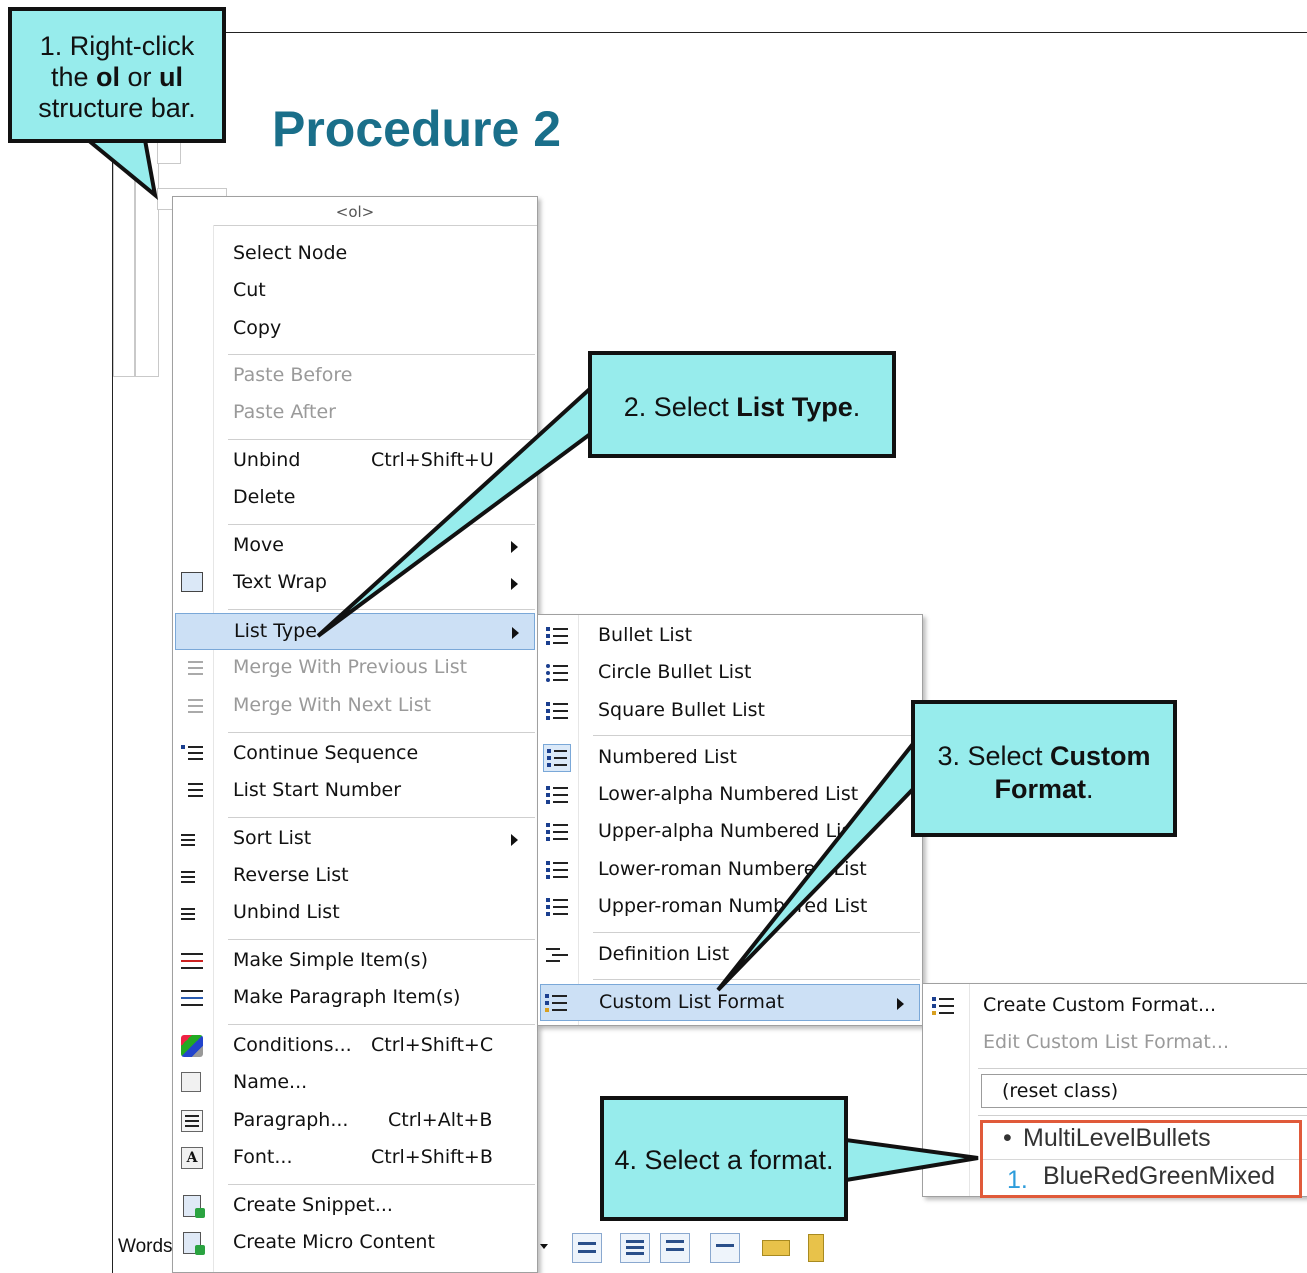 This screenshot has width=1307, height=1273. I want to click on callout-1-line-3: structure bar., so click(117, 108).